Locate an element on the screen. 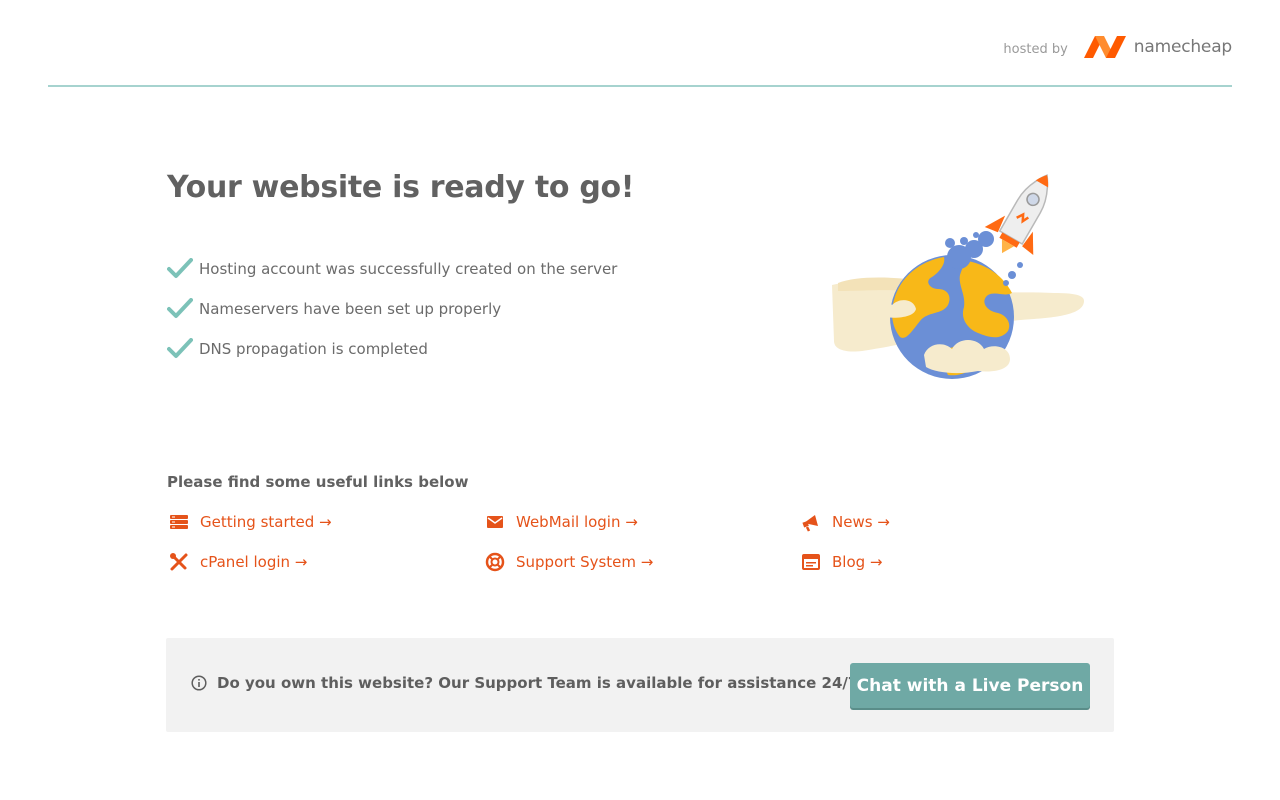  useful-links-title: Please find some useful links below is located at coordinates (318, 482).